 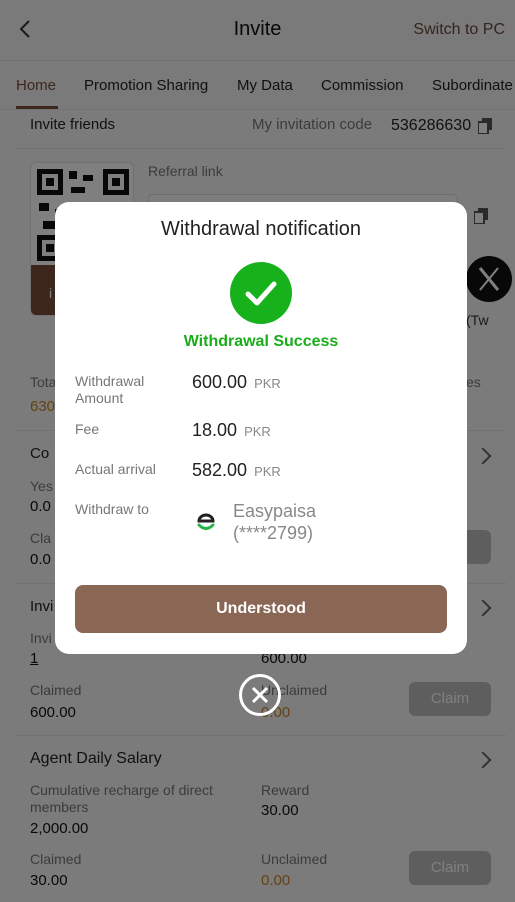 What do you see at coordinates (261, 609) in the screenshot?
I see `understood-button: Understood` at bounding box center [261, 609].